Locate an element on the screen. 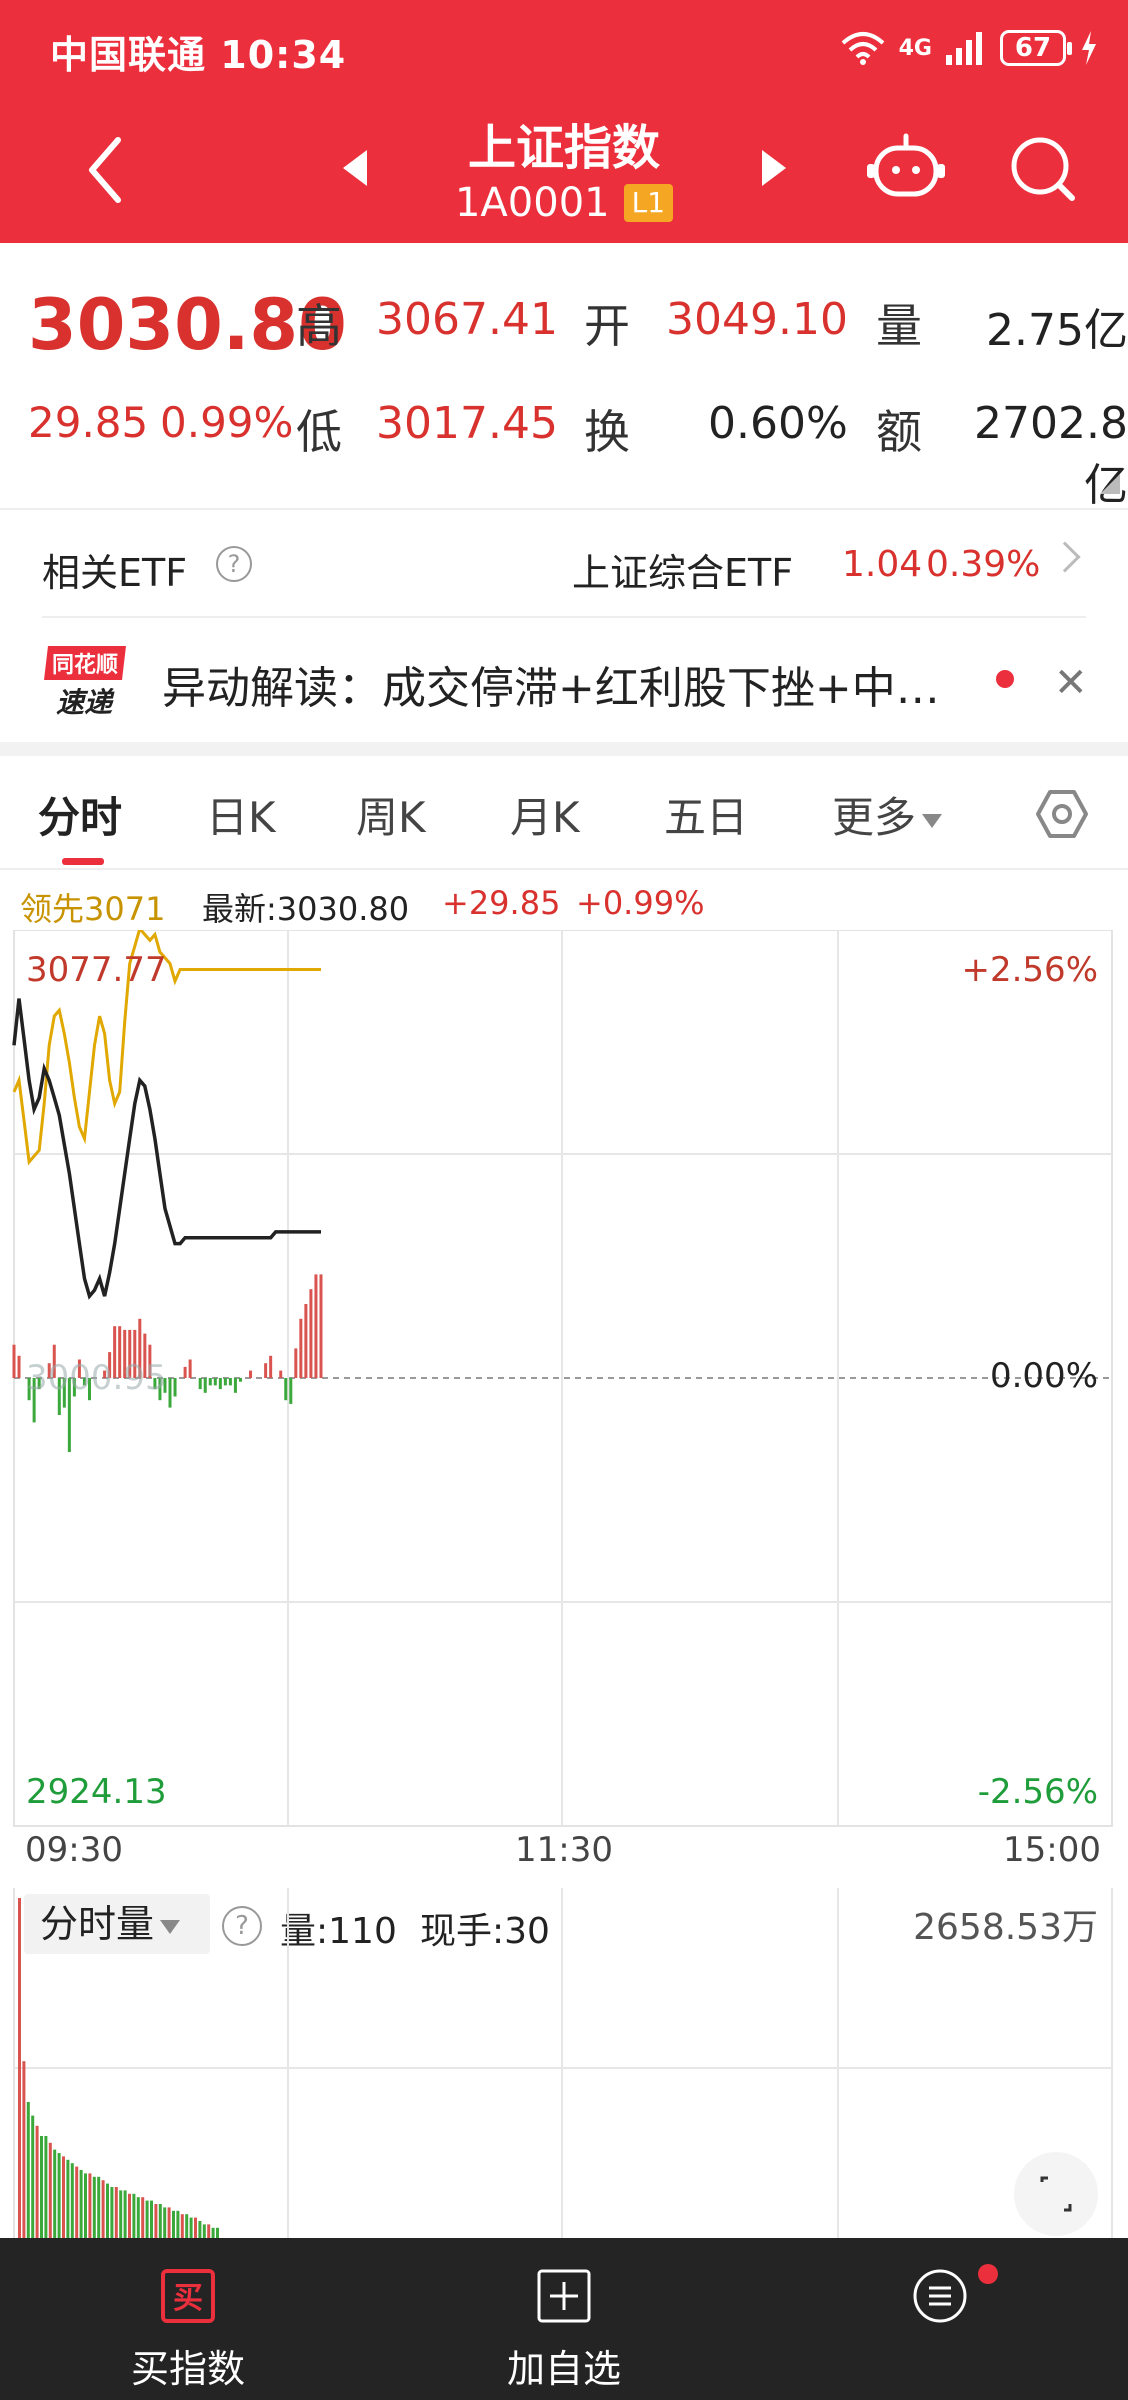 This screenshot has height=2400, width=1128. search-icon is located at coordinates (1042, 168).